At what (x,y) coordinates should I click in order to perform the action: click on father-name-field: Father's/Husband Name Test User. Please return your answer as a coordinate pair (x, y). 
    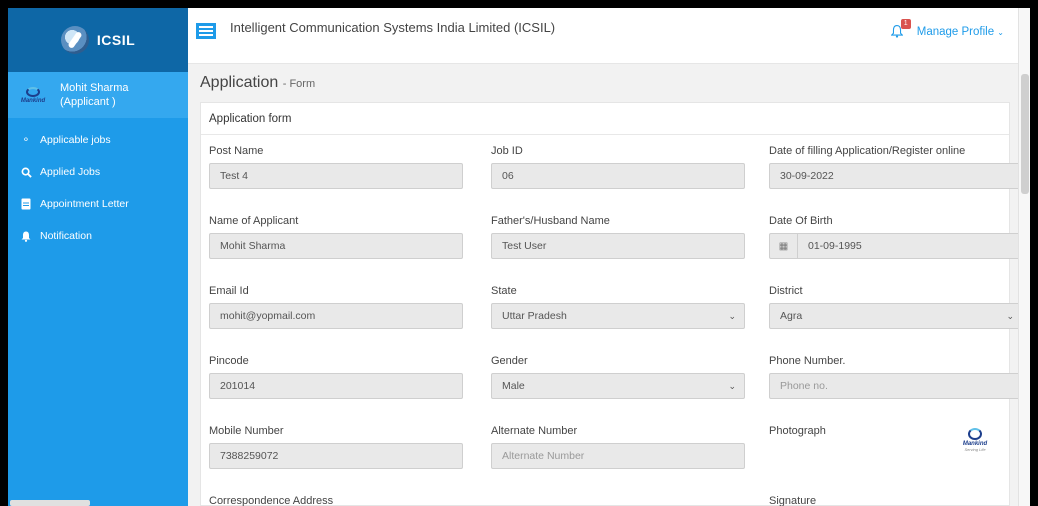
    Looking at the image, I should click on (618, 237).